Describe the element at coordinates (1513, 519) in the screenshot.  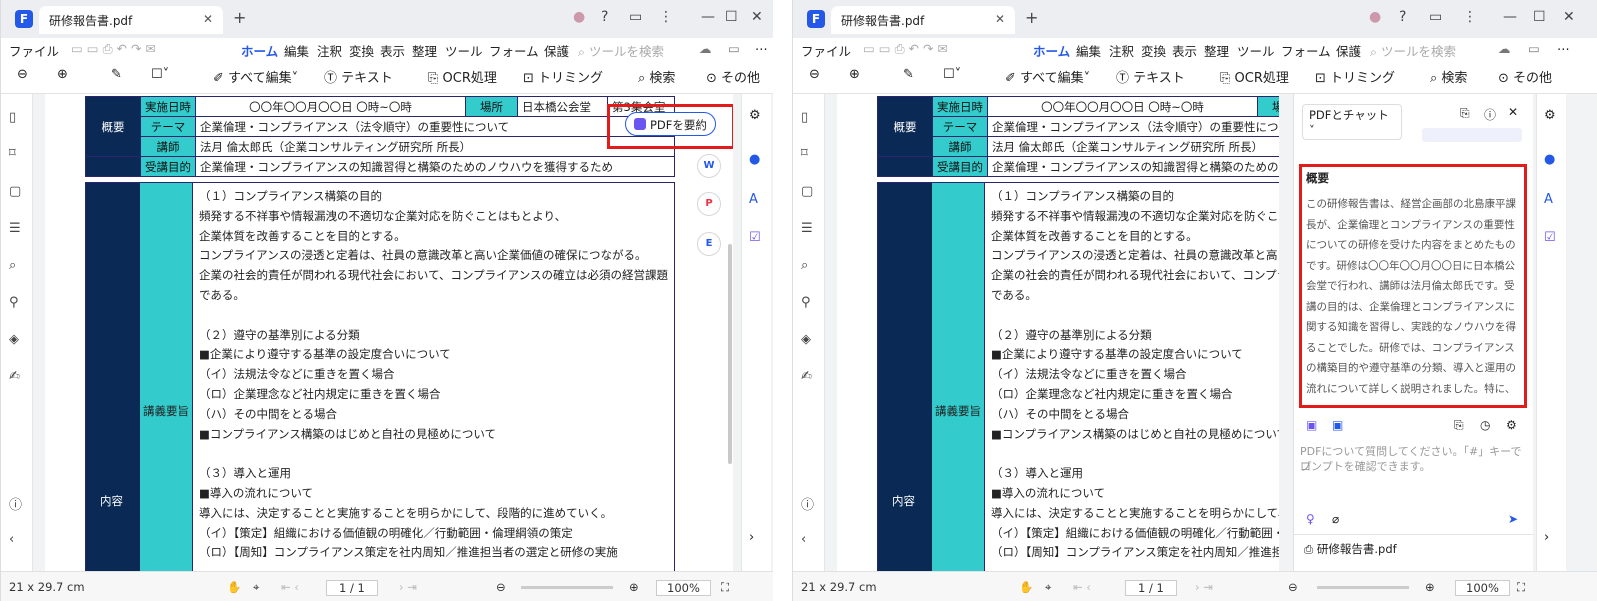
I see `send-icon: ➤` at that location.